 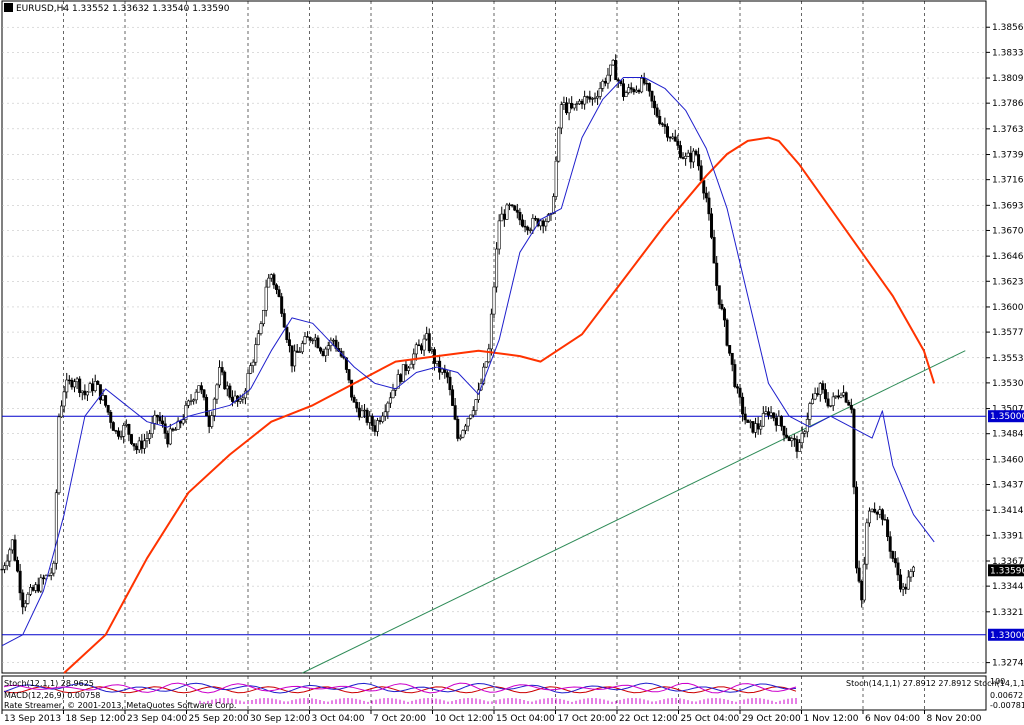 I want to click on time-tick-label: 29 Oct 20:00, so click(x=771, y=719).